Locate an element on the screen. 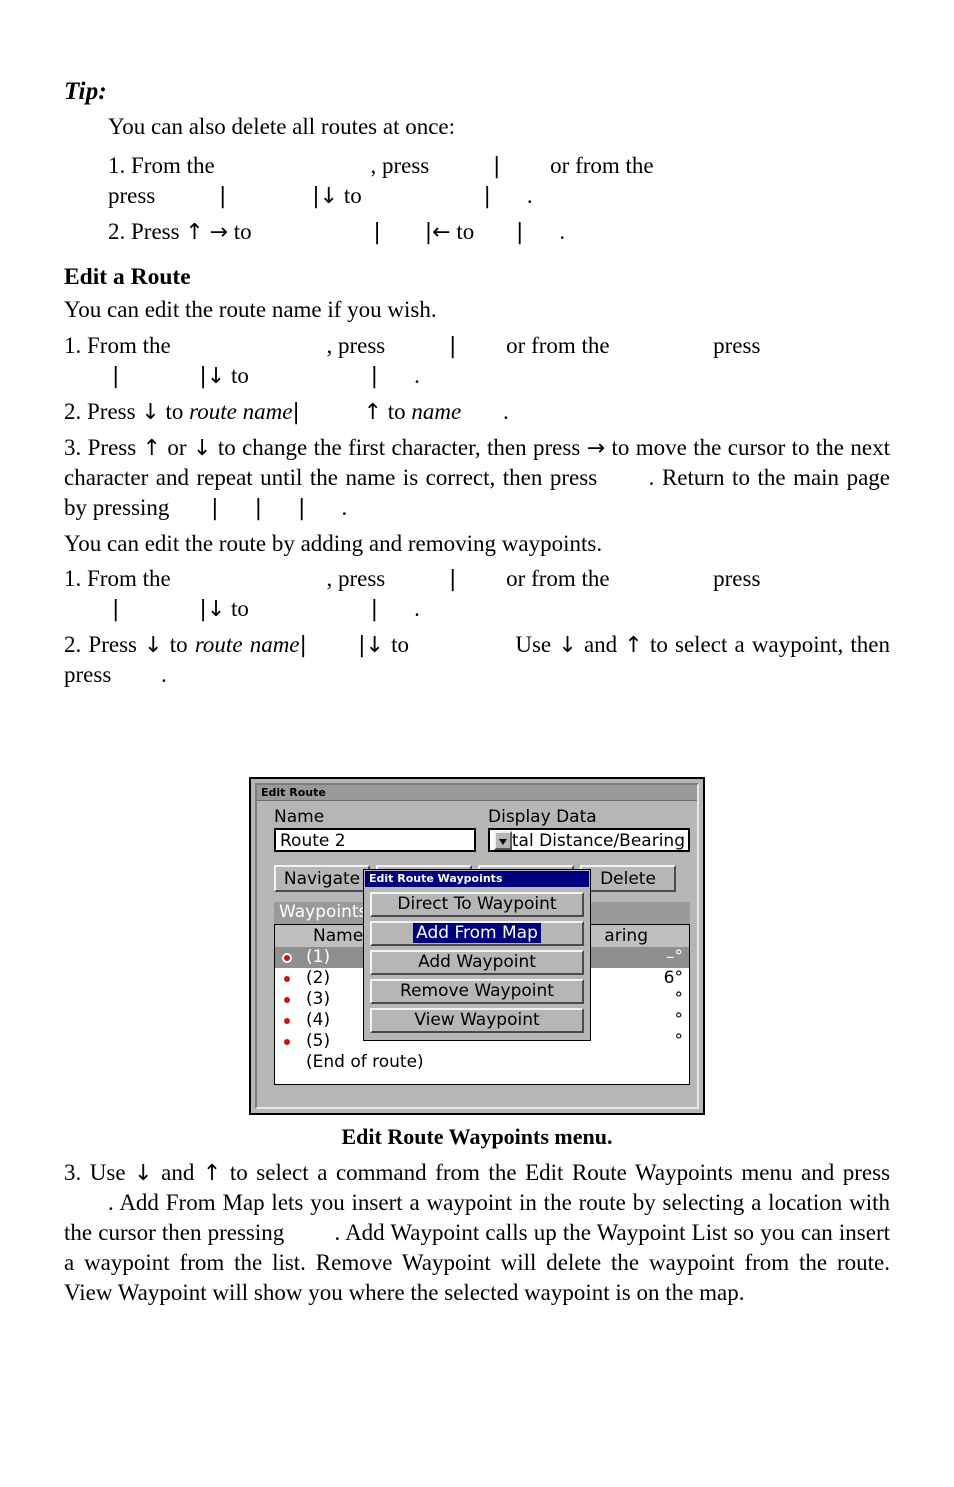 The height and width of the screenshot is (1487, 954). waypoints-section-label: Waypoints is located at coordinates (323, 912).